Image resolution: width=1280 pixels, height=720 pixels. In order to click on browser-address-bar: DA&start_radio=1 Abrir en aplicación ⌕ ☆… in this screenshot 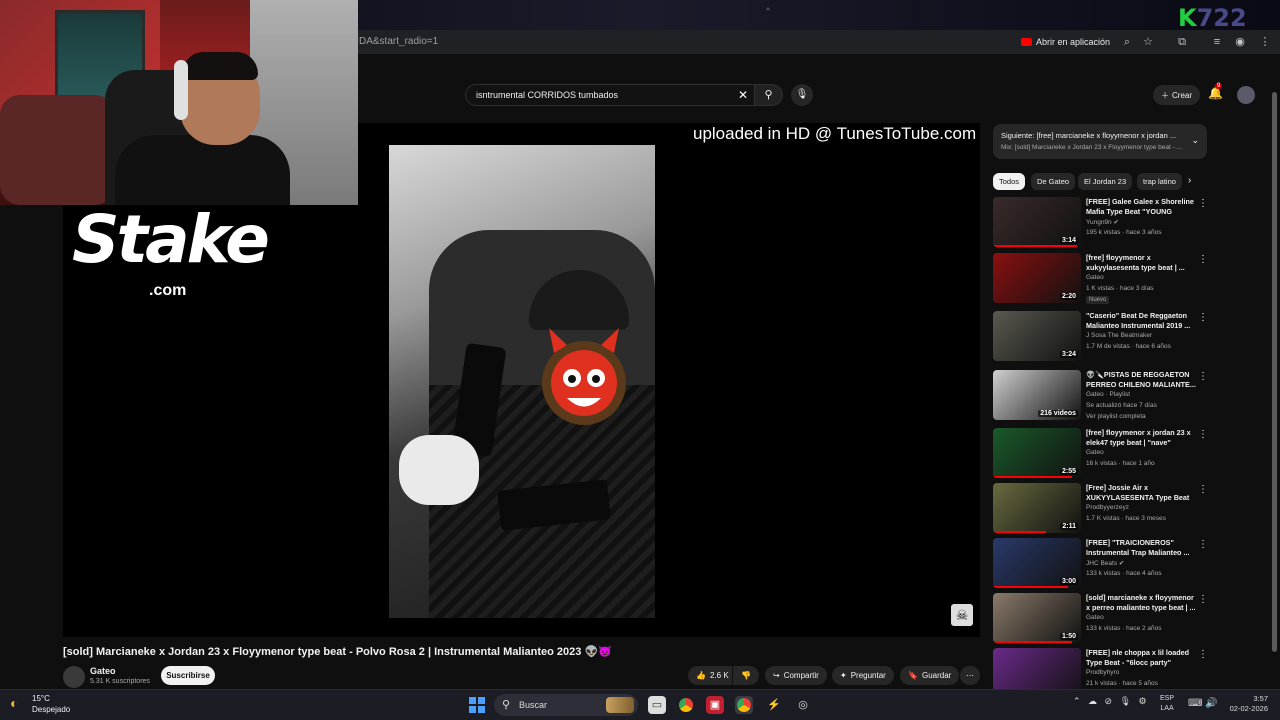, I will do `click(817, 42)`.